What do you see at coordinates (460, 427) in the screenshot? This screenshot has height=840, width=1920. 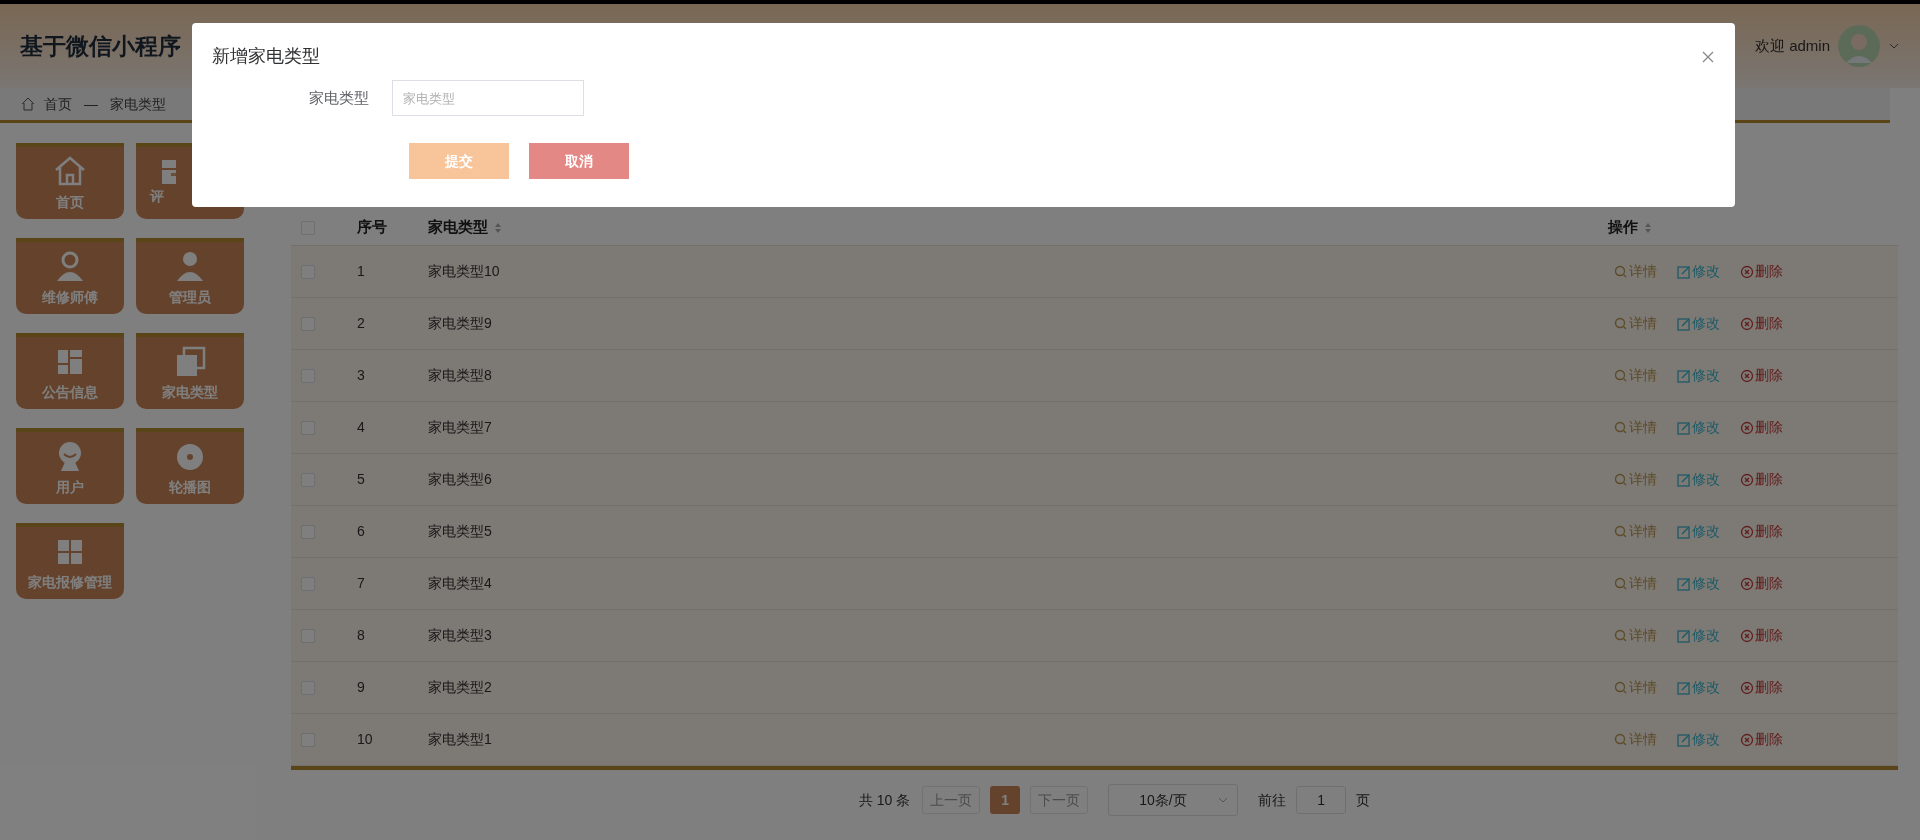 I see `table-cell: 家电类型7` at bounding box center [460, 427].